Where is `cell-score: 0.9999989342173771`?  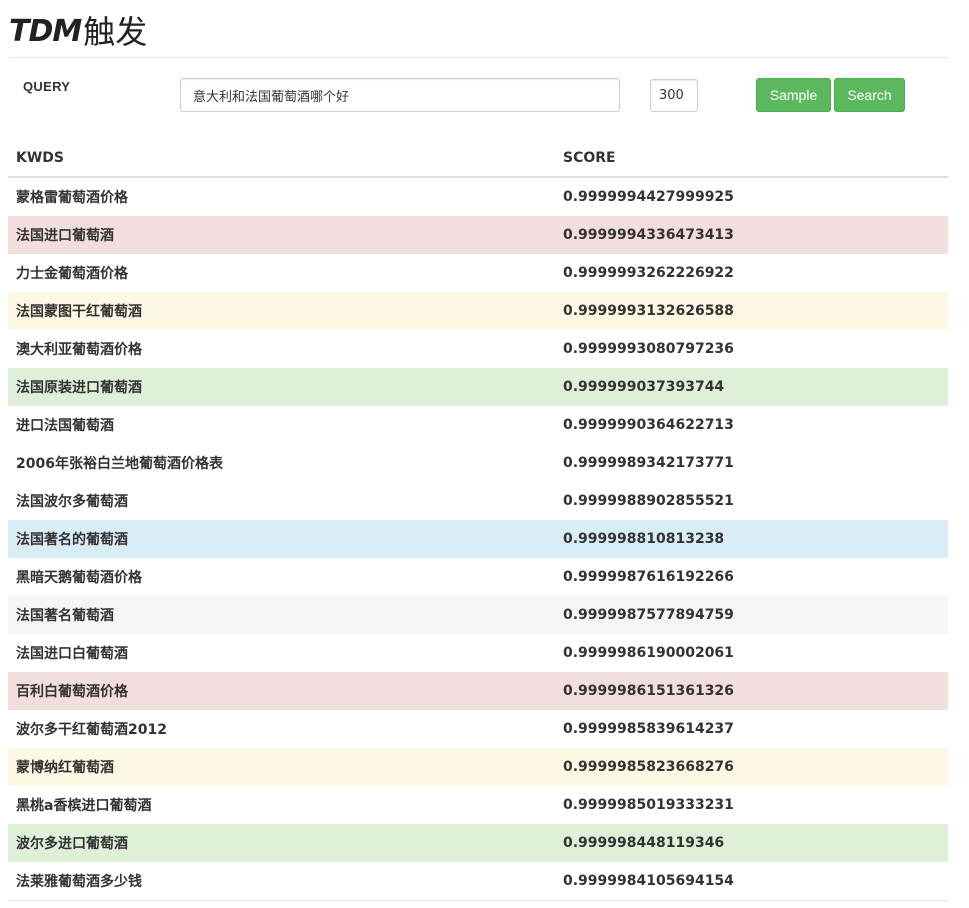 cell-score: 0.9999989342173771 is located at coordinates (648, 463).